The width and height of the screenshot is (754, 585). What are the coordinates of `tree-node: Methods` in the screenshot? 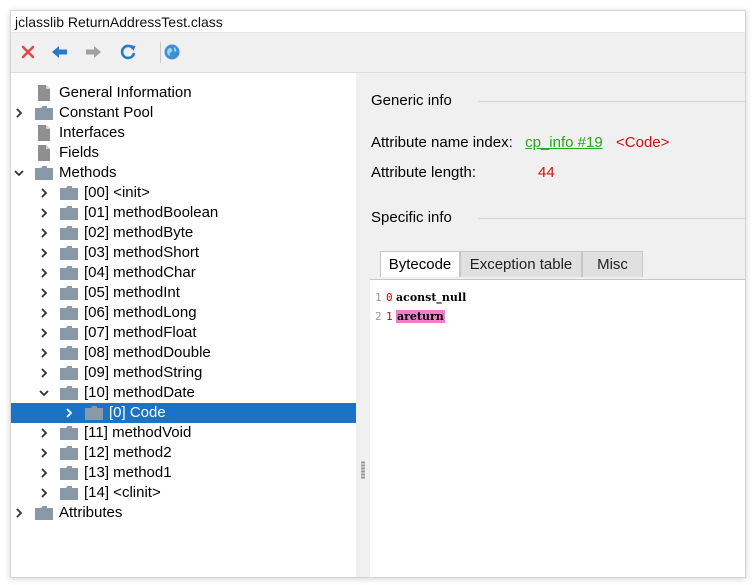 It's located at (183, 173).